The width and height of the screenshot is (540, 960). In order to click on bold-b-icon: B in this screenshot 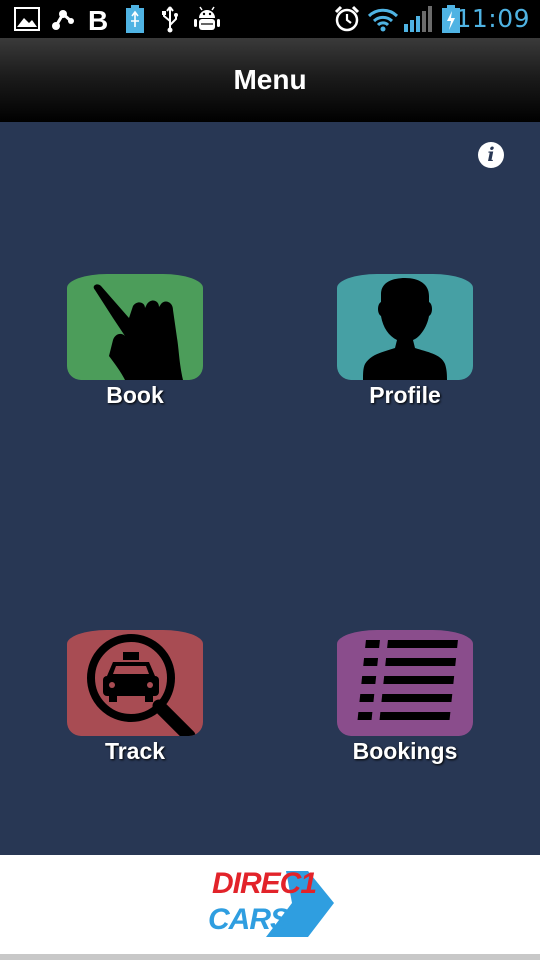, I will do `click(99, 19)`.